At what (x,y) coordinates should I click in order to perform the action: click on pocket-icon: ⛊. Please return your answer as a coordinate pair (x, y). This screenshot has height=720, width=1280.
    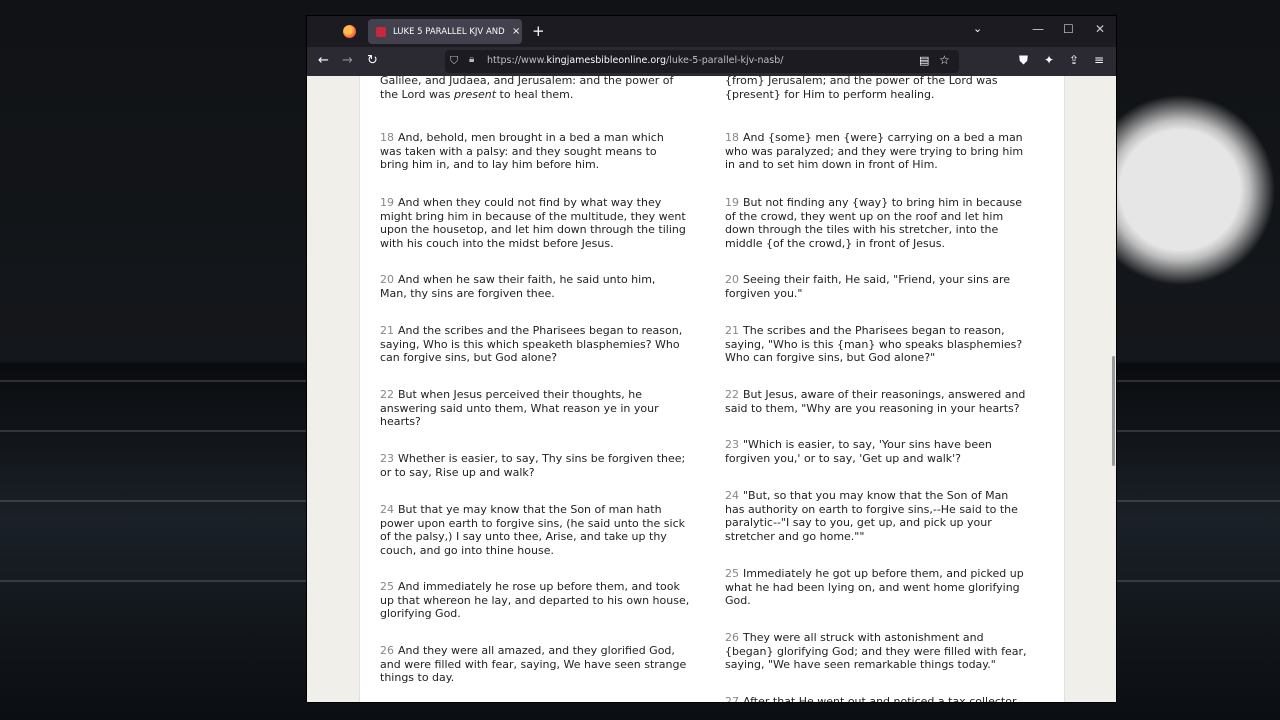
    Looking at the image, I should click on (1023, 60).